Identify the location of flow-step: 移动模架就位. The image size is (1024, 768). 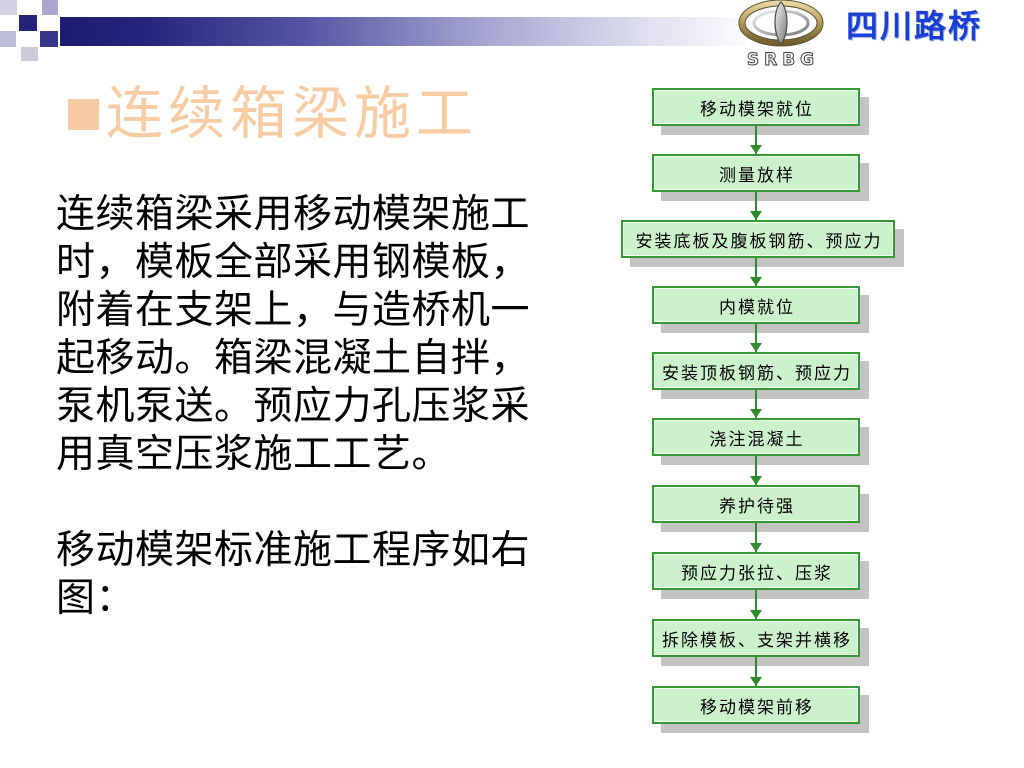
(756, 107).